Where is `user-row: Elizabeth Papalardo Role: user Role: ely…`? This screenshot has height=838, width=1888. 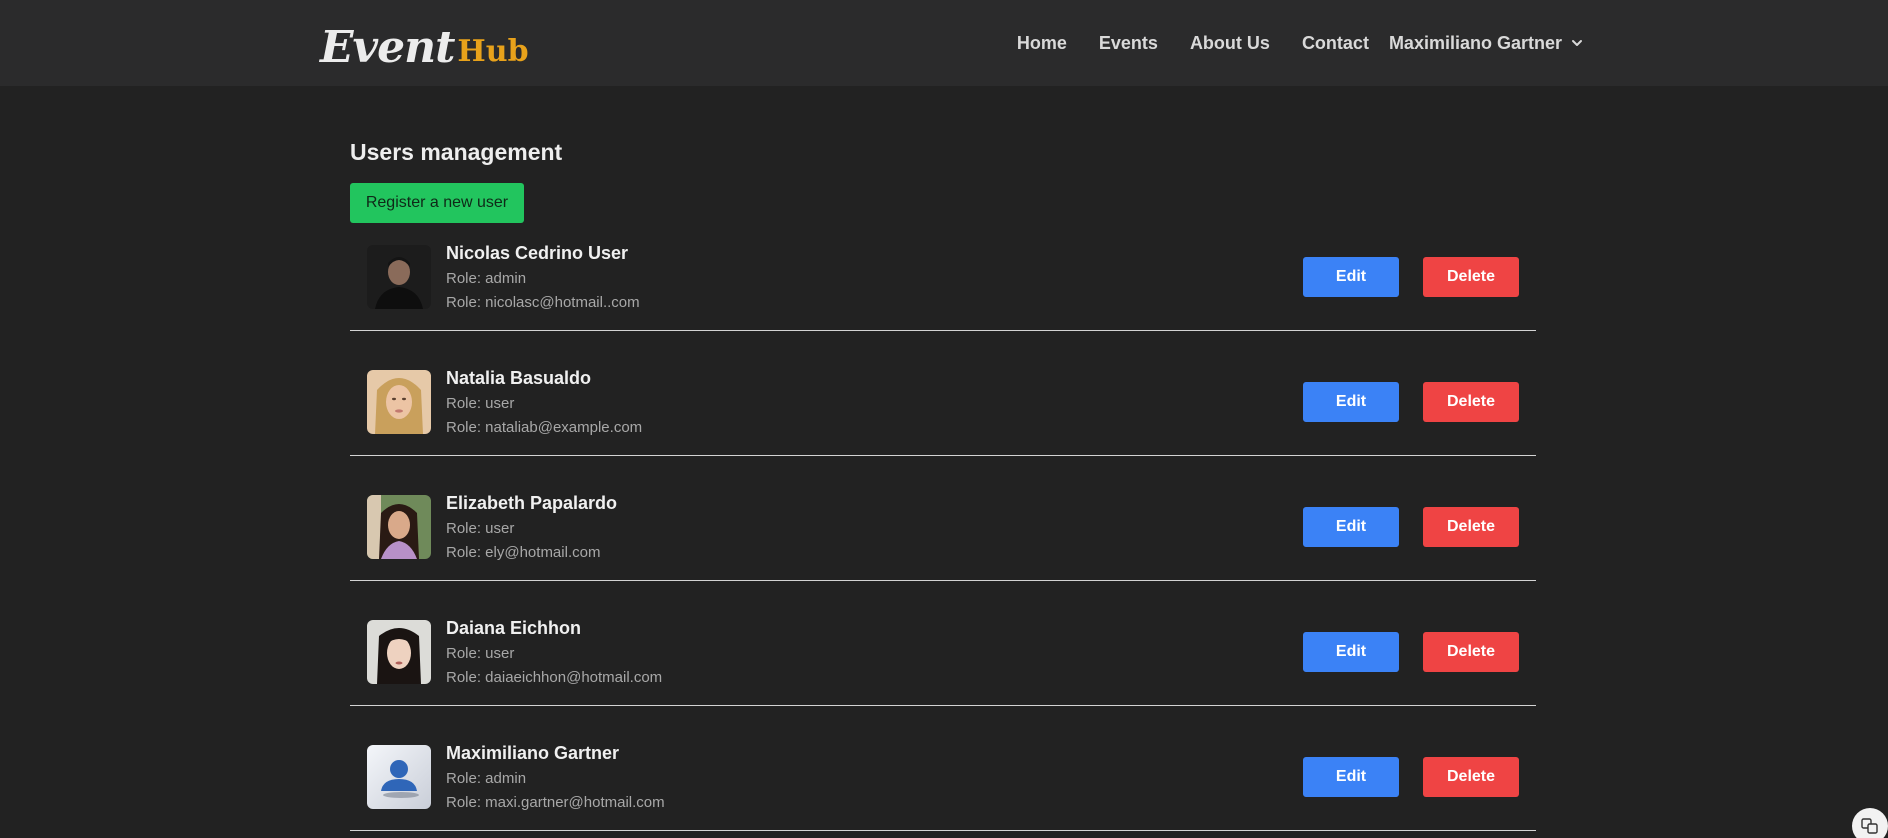 user-row: Elizabeth Papalardo Role: user Role: ely… is located at coordinates (943, 518).